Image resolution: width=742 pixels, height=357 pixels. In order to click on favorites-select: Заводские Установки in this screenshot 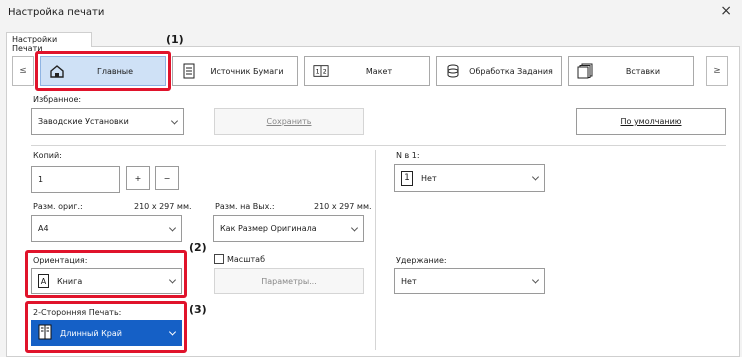, I will do `click(107, 121)`.